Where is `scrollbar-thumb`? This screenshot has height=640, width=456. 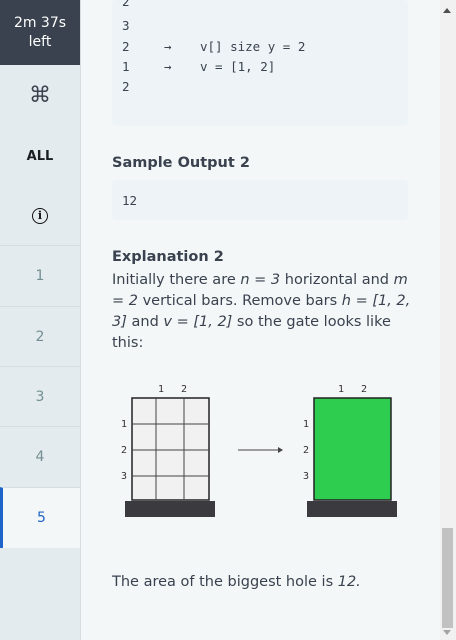
scrollbar-thumb is located at coordinates (447, 578).